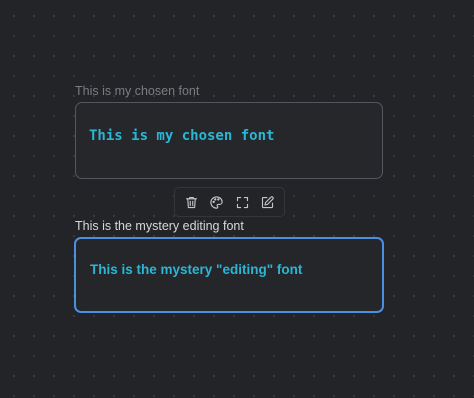 The width and height of the screenshot is (474, 398). I want to click on zoom-to-fit-icon, so click(242, 202).